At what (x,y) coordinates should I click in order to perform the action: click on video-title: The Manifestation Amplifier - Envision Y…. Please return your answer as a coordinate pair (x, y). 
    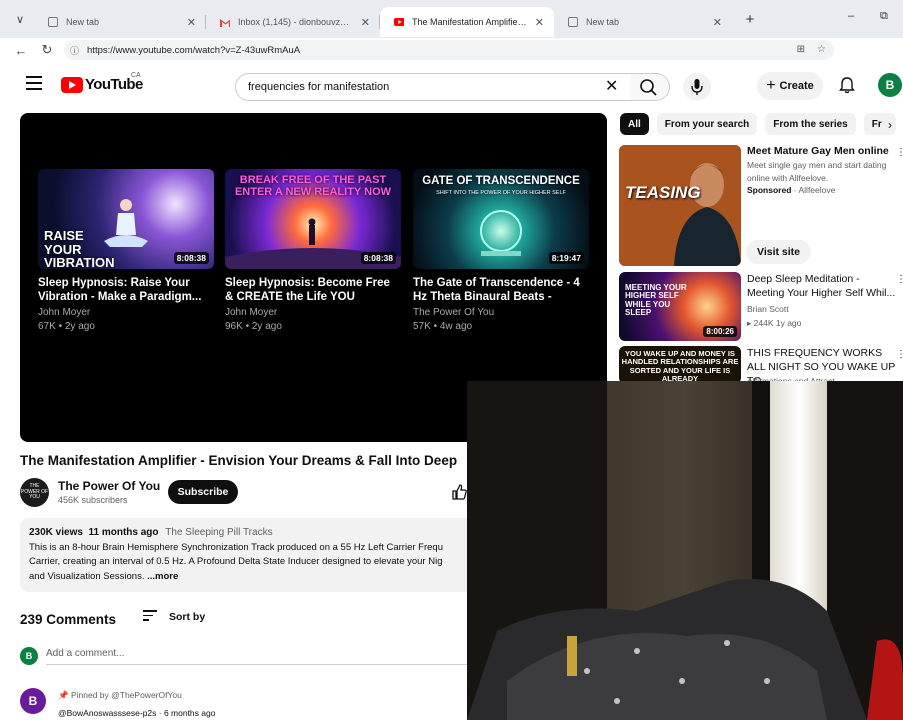
    Looking at the image, I should click on (239, 460).